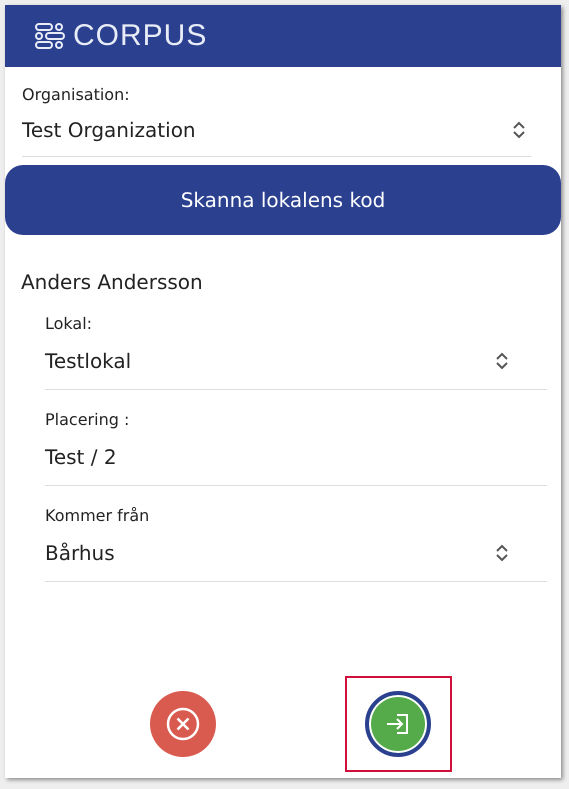 This screenshot has height=789, width=569. What do you see at coordinates (87, 419) in the screenshot?
I see `field-label: Placering :` at bounding box center [87, 419].